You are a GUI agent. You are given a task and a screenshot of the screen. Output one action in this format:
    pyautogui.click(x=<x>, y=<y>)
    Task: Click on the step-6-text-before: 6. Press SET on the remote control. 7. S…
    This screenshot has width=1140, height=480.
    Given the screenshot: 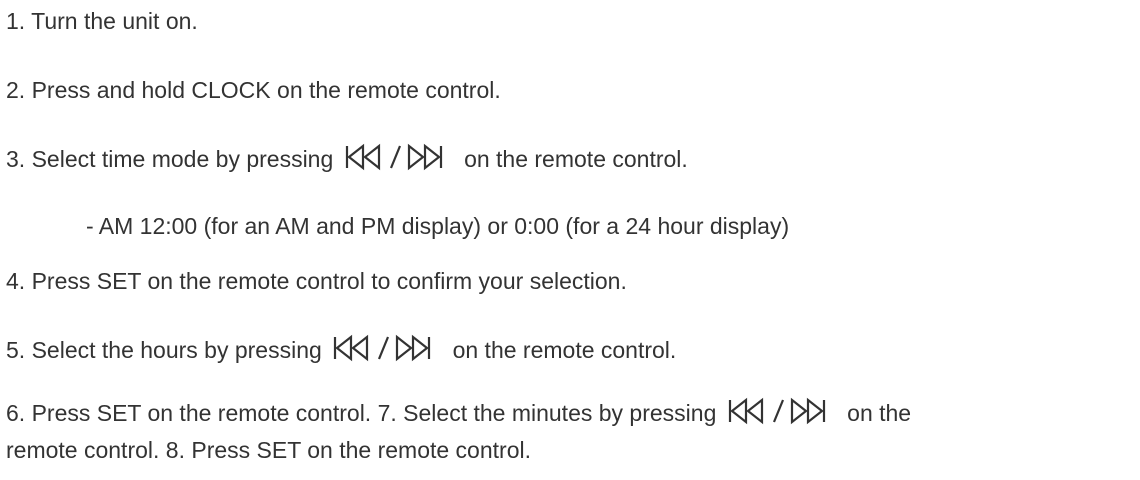 What is the action you would take?
    pyautogui.click(x=361, y=413)
    